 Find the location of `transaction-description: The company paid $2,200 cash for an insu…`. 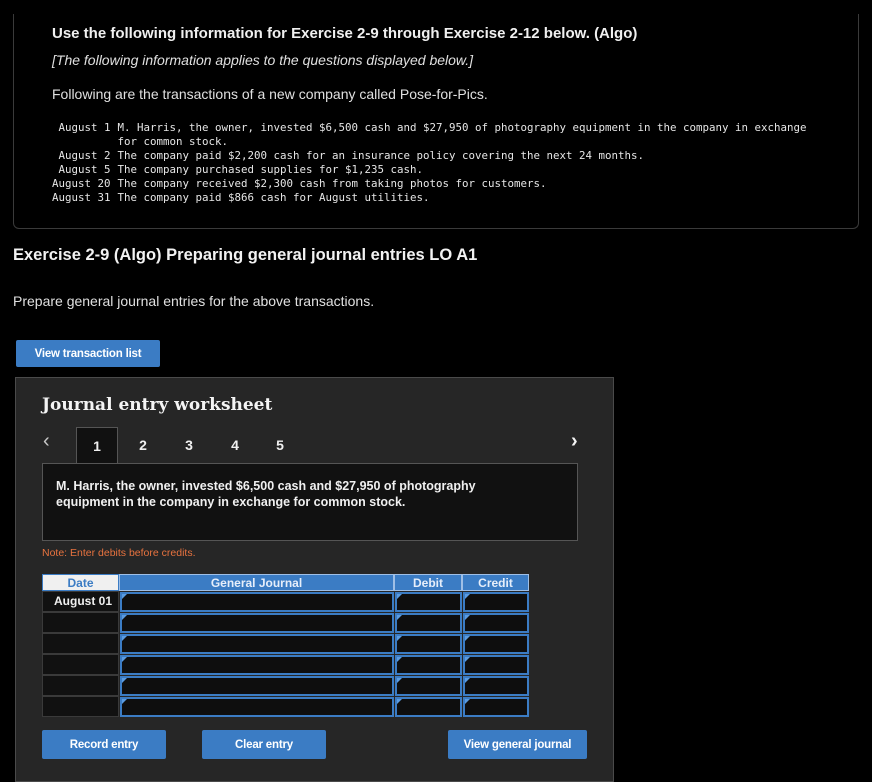

transaction-description: The company paid $2,200 cash for an insu… is located at coordinates (381, 155).